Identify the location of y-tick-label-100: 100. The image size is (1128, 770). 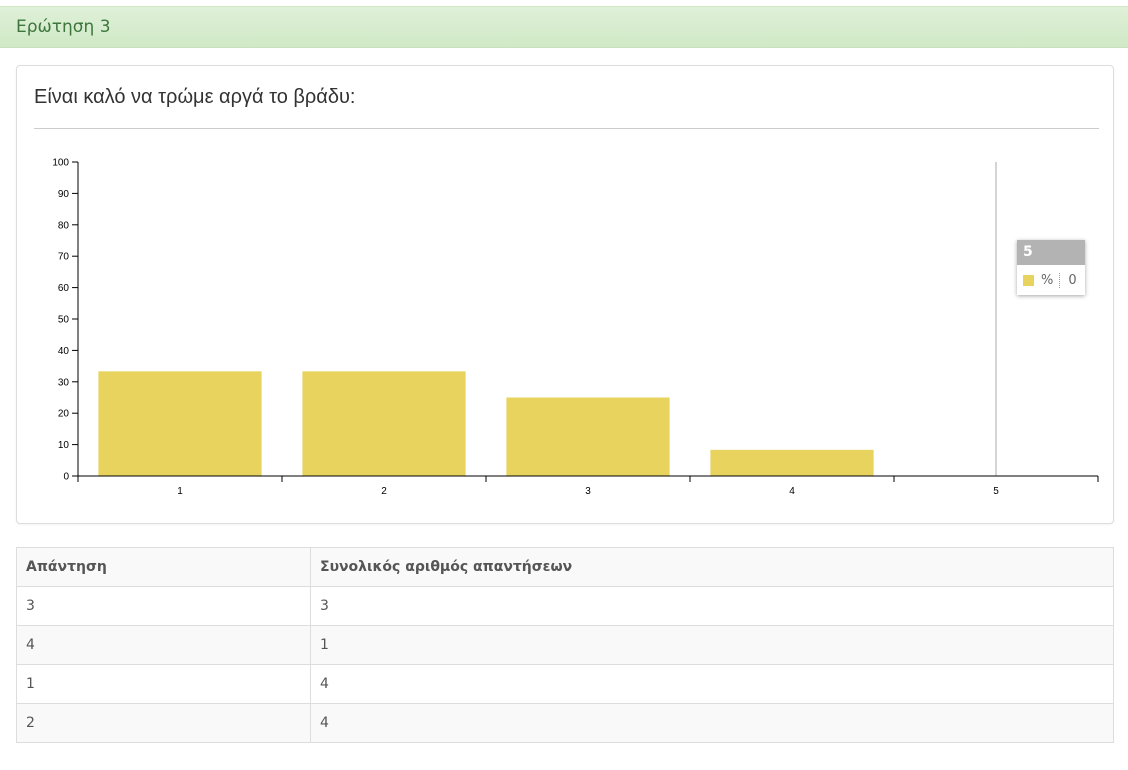
(60, 163).